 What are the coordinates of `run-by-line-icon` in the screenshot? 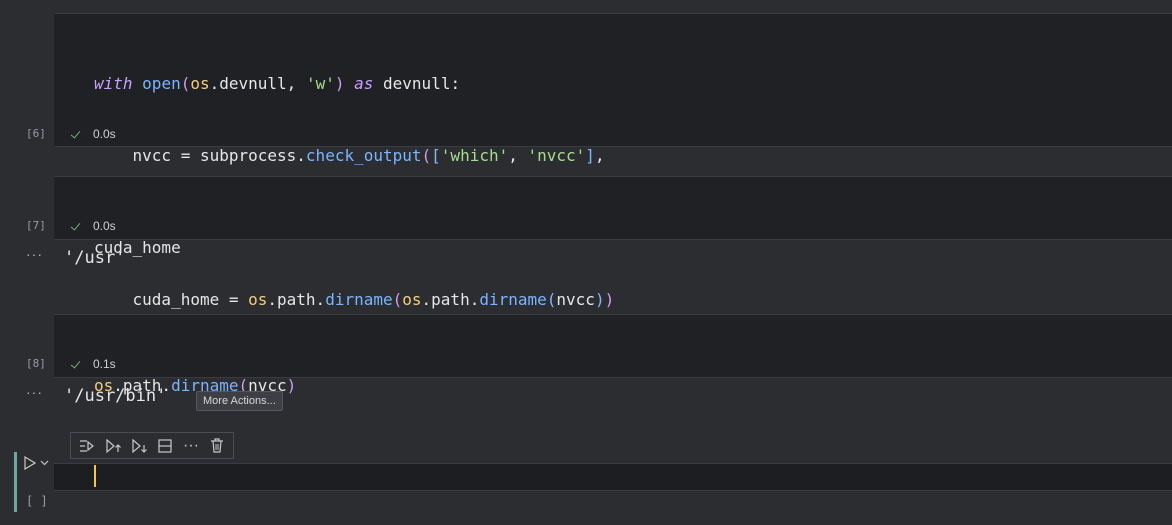 It's located at (87, 446).